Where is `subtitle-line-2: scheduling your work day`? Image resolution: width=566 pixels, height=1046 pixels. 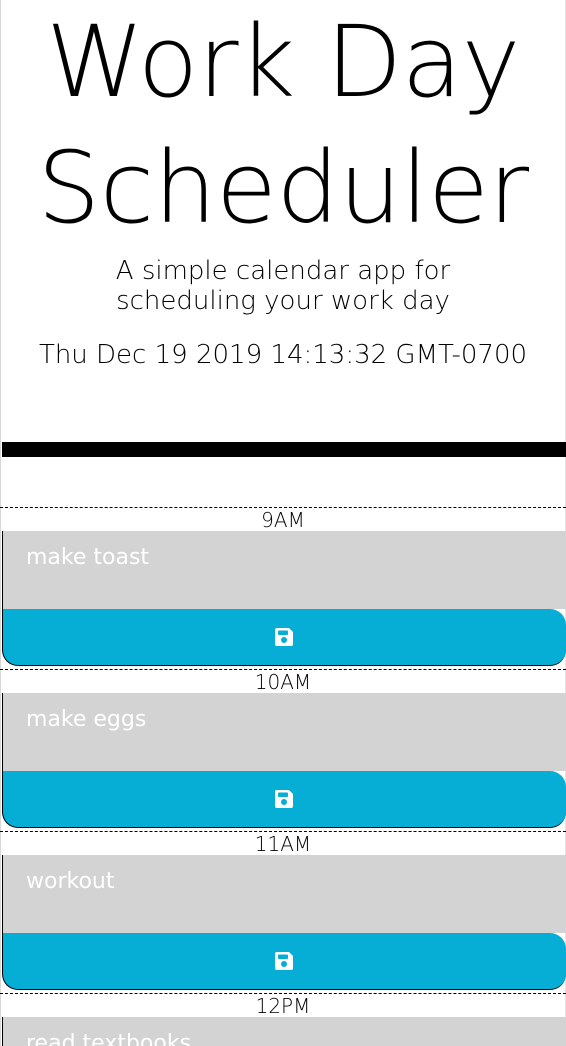
subtitle-line-2: scheduling your work day is located at coordinates (283, 301).